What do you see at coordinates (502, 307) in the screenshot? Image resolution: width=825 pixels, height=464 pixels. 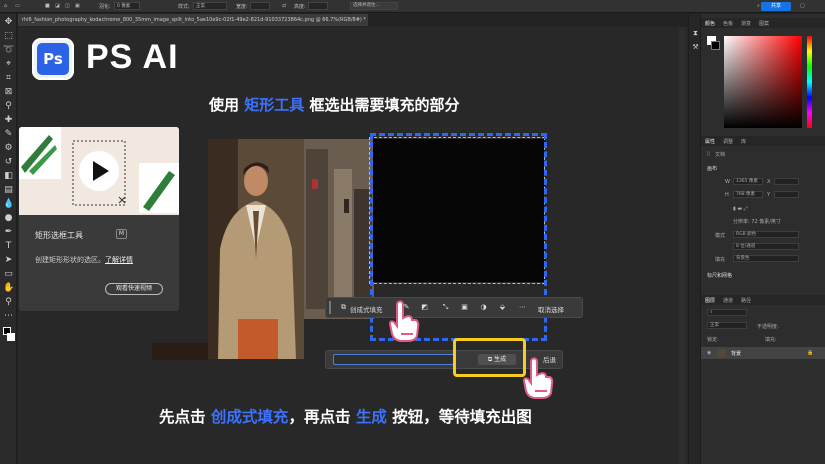 I see `fill-selection-icon: ⬙` at bounding box center [502, 307].